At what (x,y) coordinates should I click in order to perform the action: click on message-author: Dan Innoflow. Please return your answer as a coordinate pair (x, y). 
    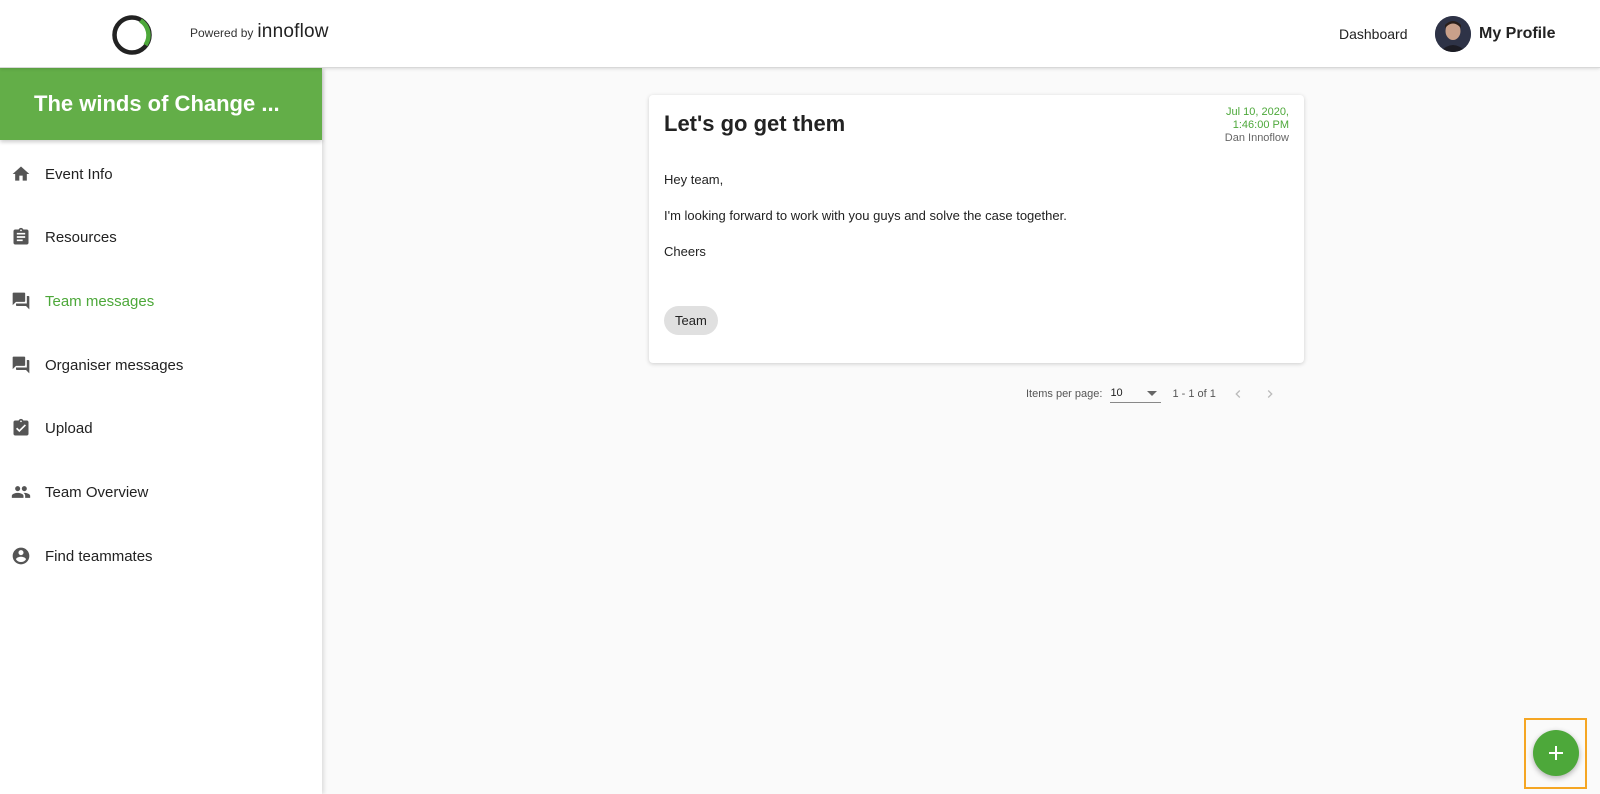
    Looking at the image, I should click on (1256, 138).